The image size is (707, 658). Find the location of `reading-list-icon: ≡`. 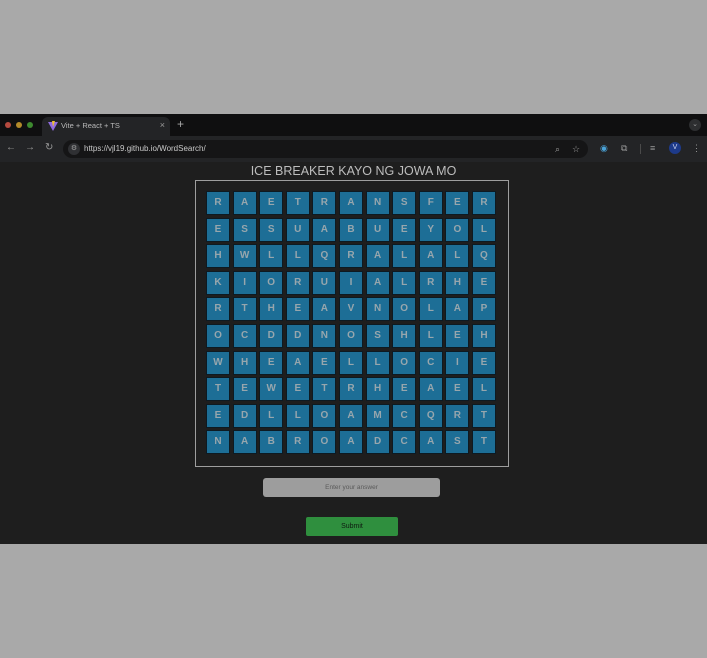

reading-list-icon: ≡ is located at coordinates (652, 148).